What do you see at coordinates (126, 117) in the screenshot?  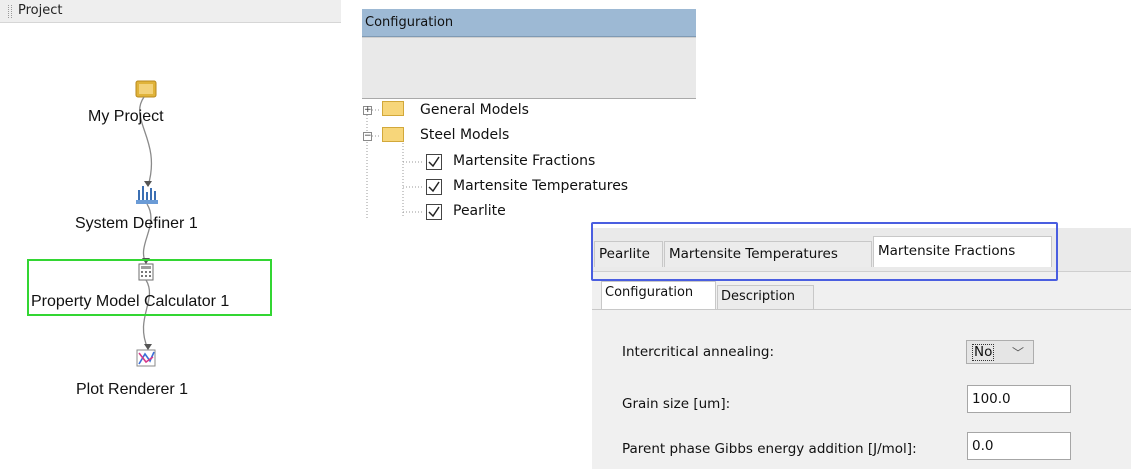 I see `node-label-my-project: My Project` at bounding box center [126, 117].